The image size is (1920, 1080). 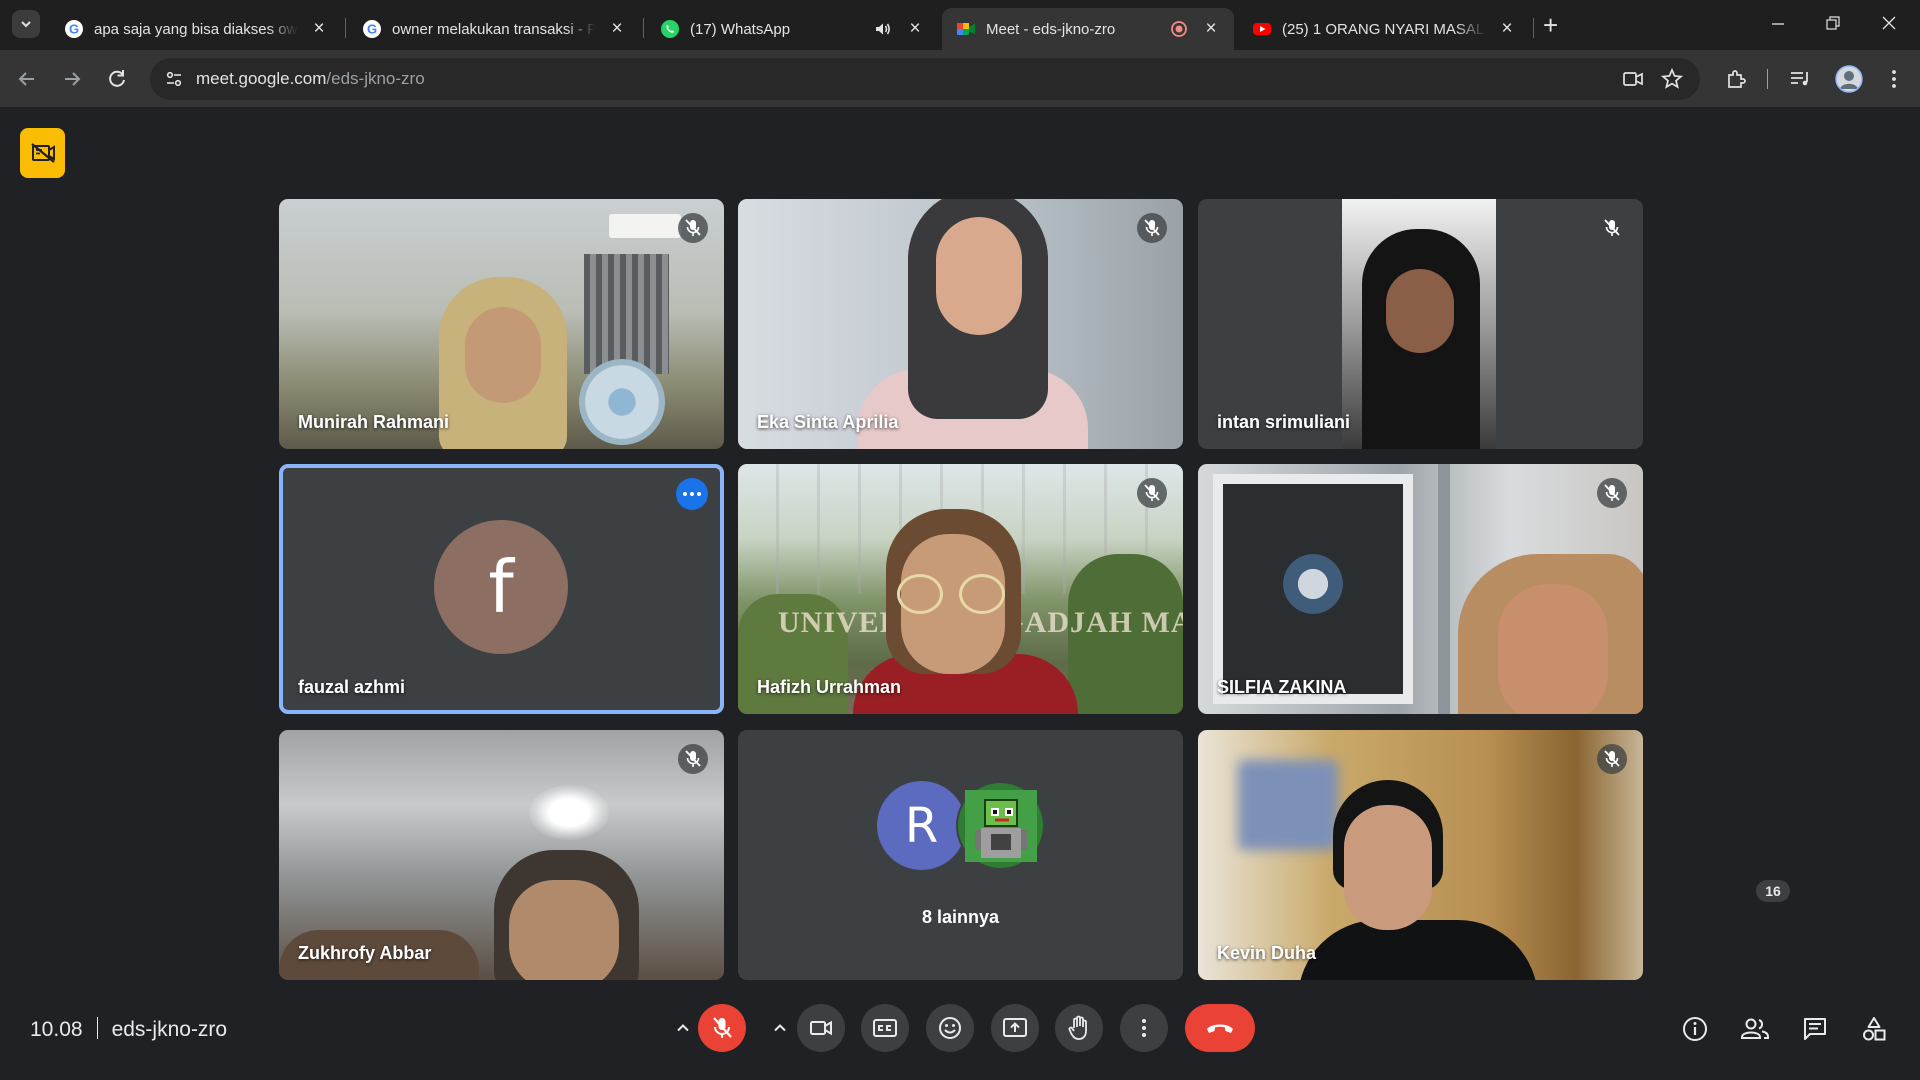 What do you see at coordinates (72, 79) in the screenshot?
I see `forward-arrow-icon` at bounding box center [72, 79].